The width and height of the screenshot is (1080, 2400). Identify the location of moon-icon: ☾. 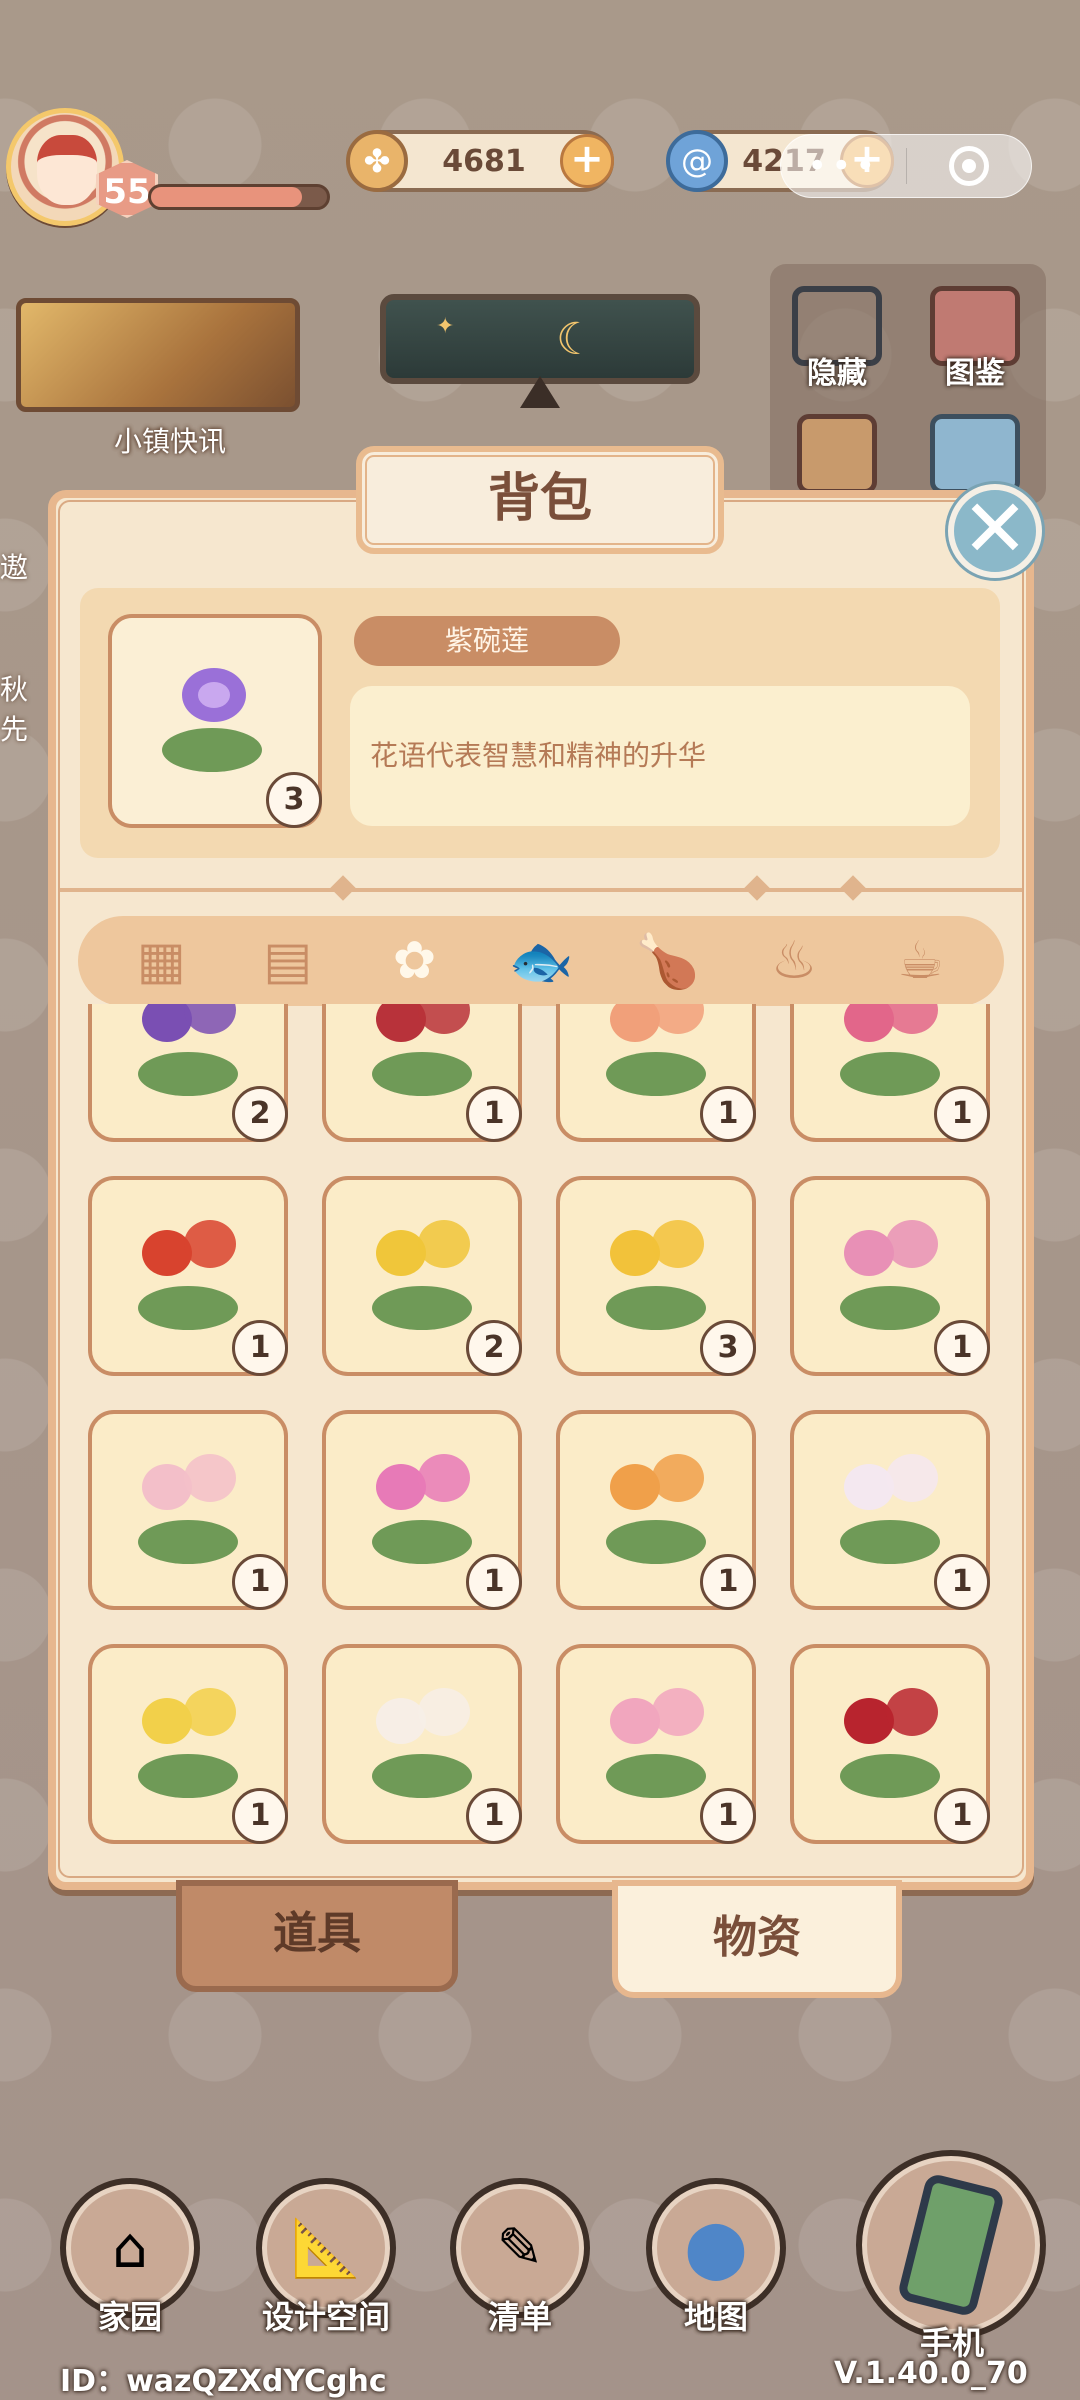
(576, 339).